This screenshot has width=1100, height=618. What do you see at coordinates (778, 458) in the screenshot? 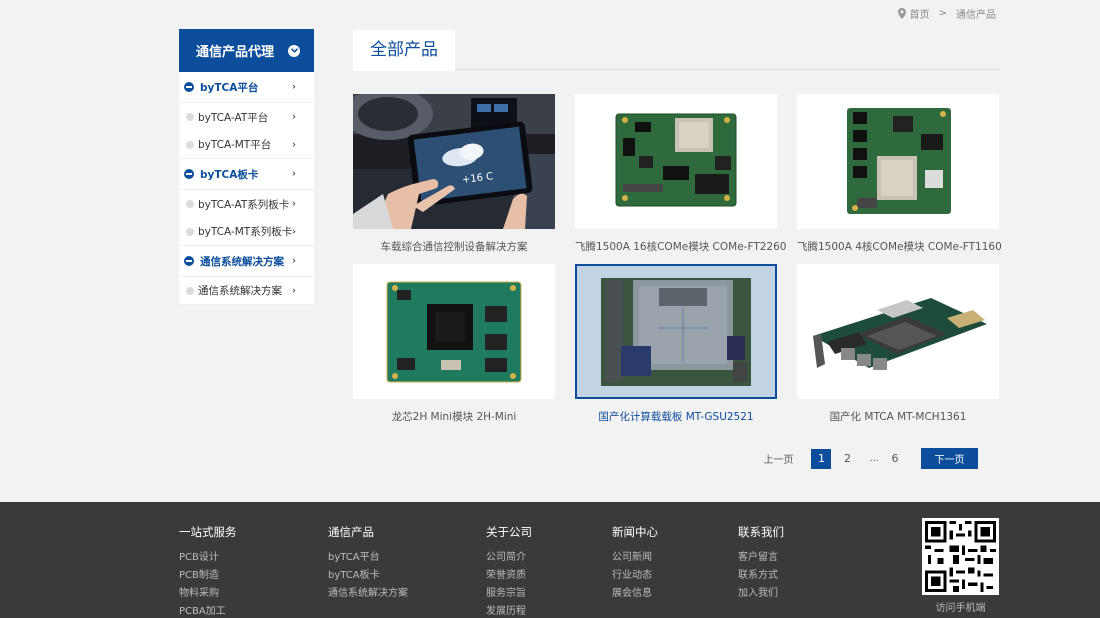
I see `prev-page-link: 上一页` at bounding box center [778, 458].